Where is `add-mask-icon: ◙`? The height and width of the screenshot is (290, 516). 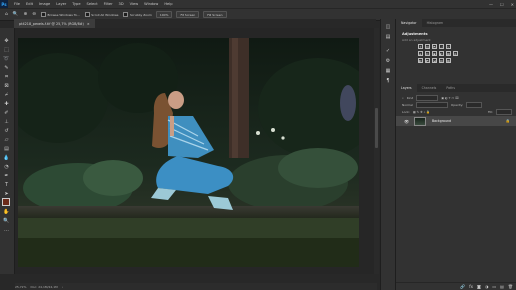 add-mask-icon: ◙ is located at coordinates (479, 286).